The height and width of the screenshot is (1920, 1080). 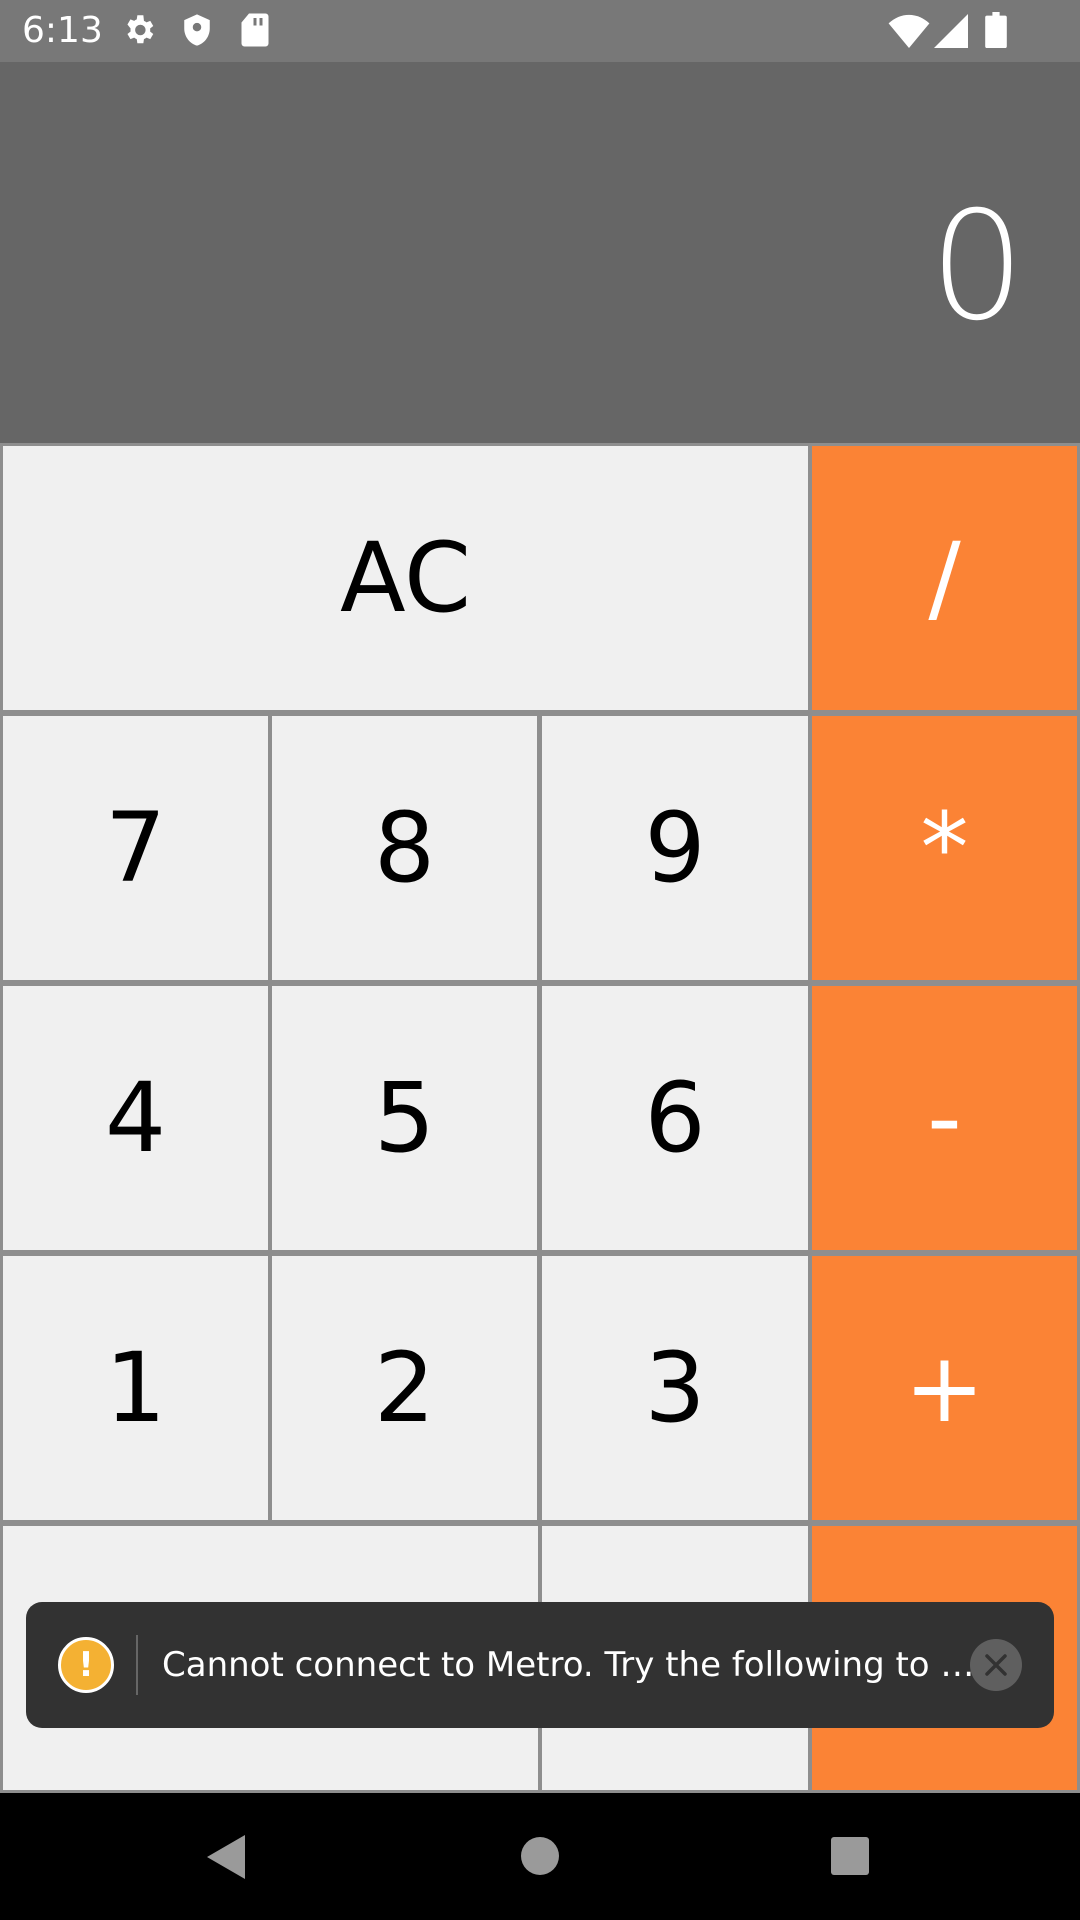 What do you see at coordinates (404, 848) in the screenshot?
I see `digit-8-button: 8` at bounding box center [404, 848].